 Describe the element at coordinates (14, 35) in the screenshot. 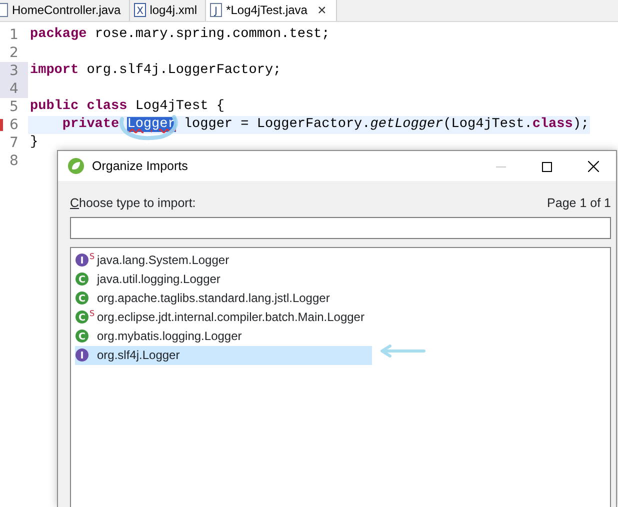

I see `line-number: 1` at that location.